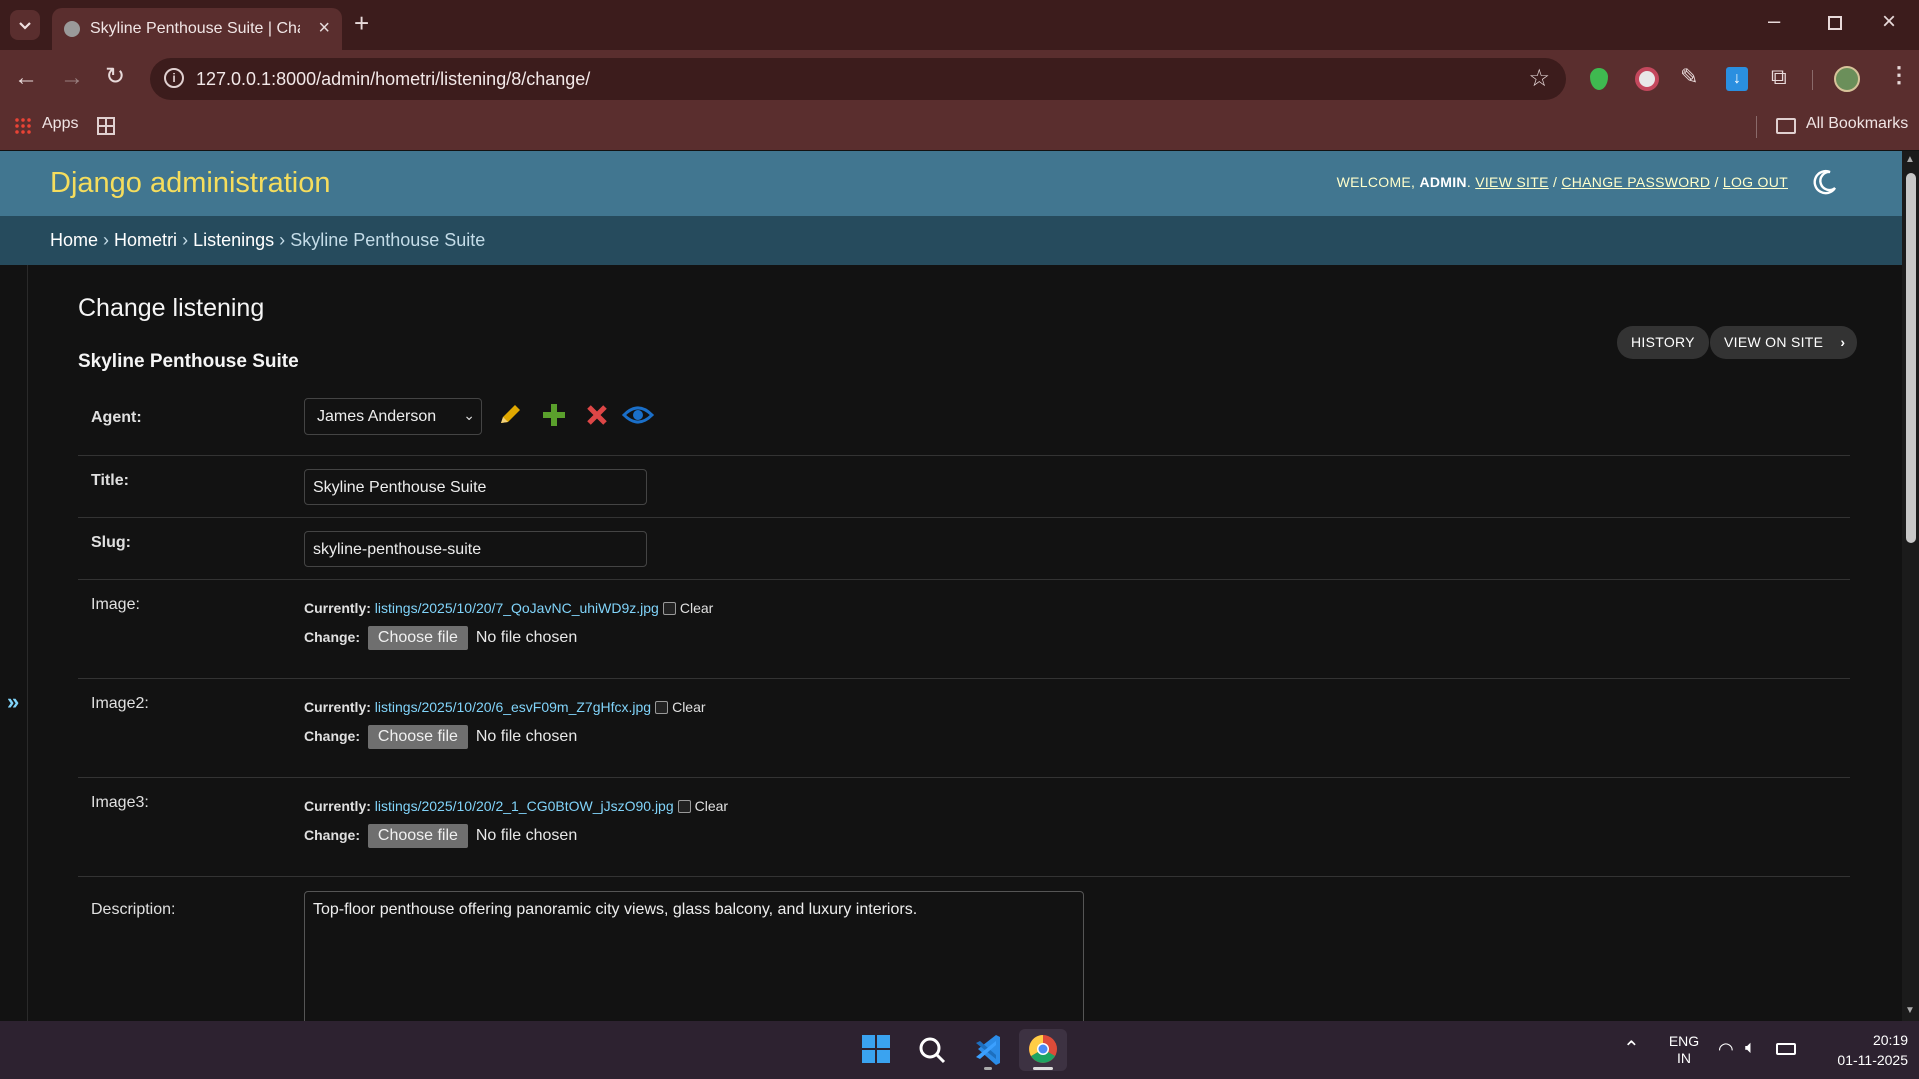 The image size is (1919, 1079). What do you see at coordinates (988, 1068) in the screenshot?
I see `running-indicator` at bounding box center [988, 1068].